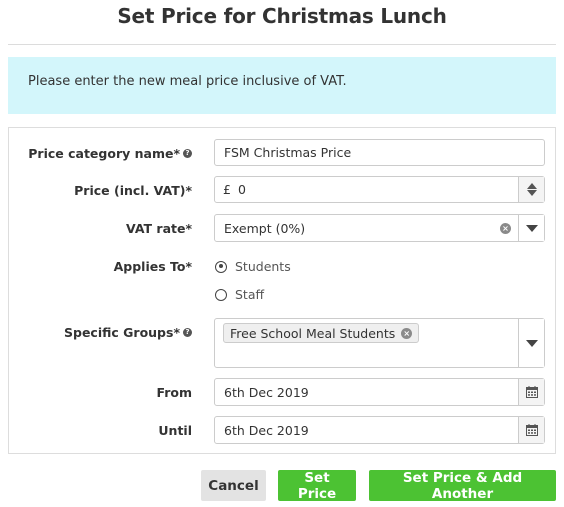  I want to click on price-category-label-text: Price category name*, so click(104, 153).